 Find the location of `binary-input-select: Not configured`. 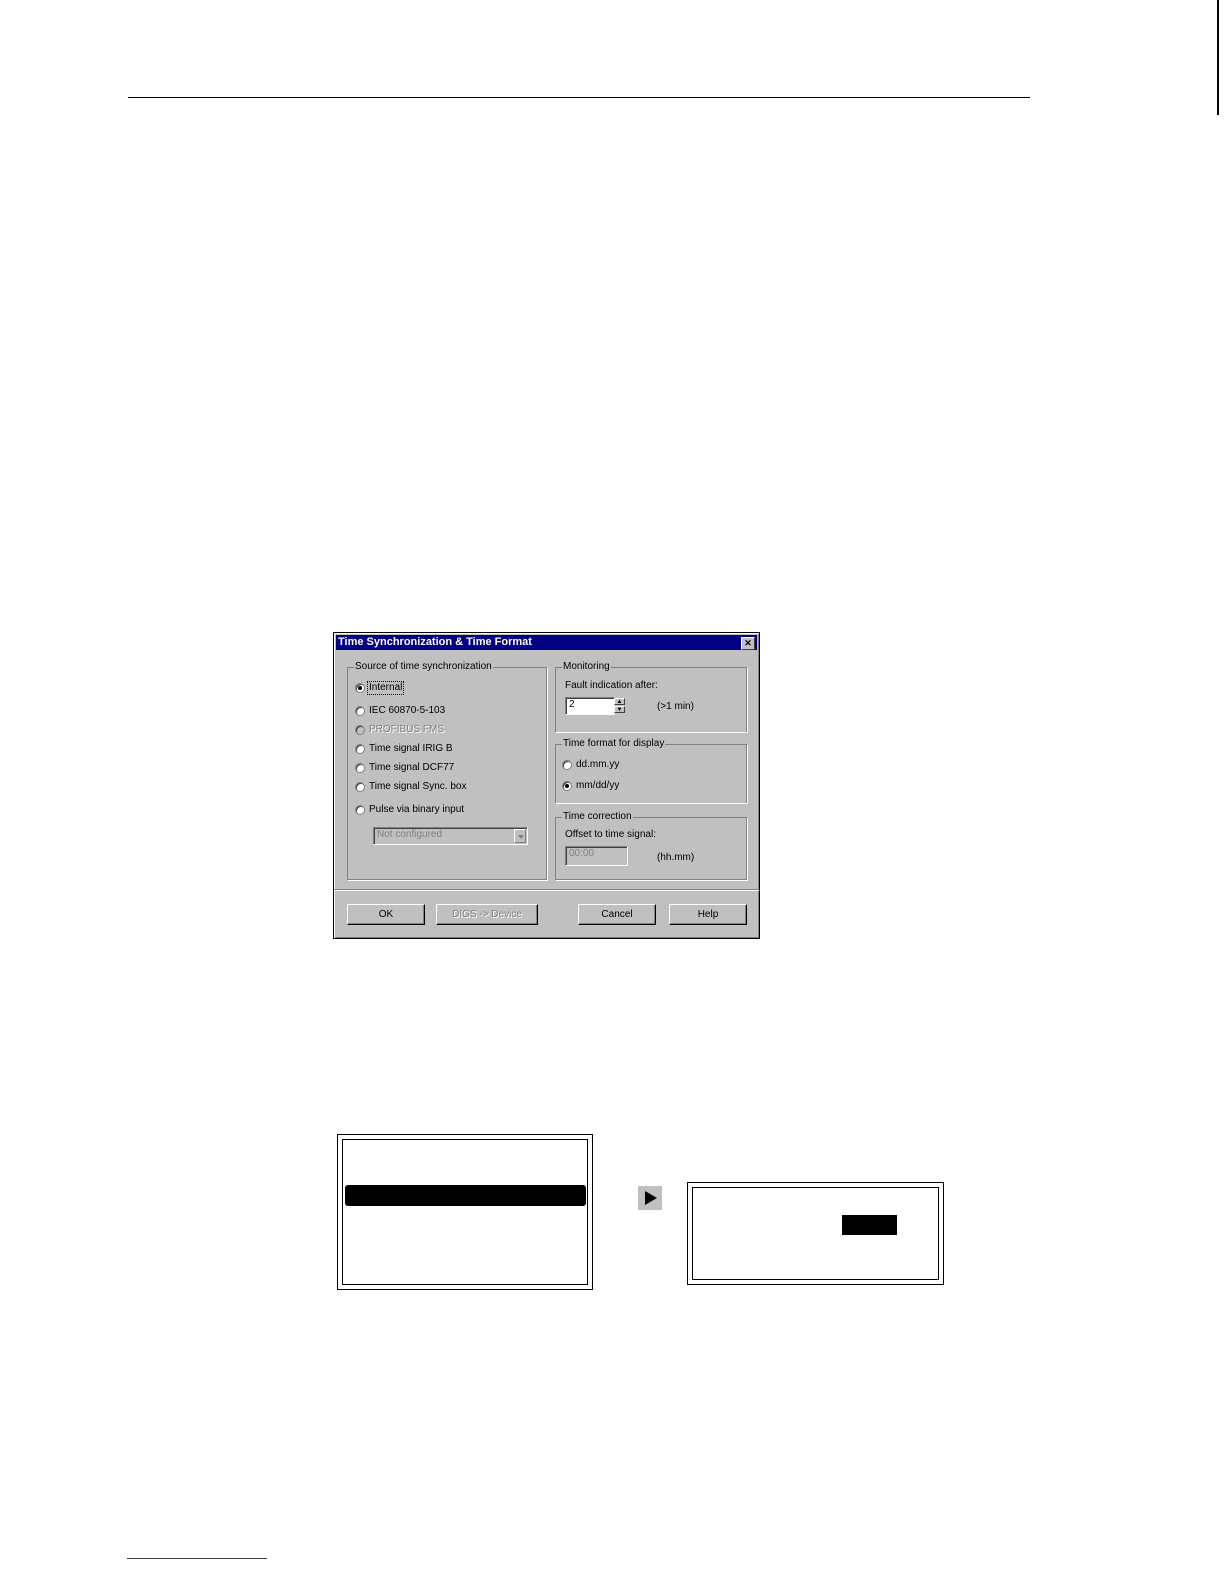

binary-input-select: Not configured is located at coordinates (450, 836).